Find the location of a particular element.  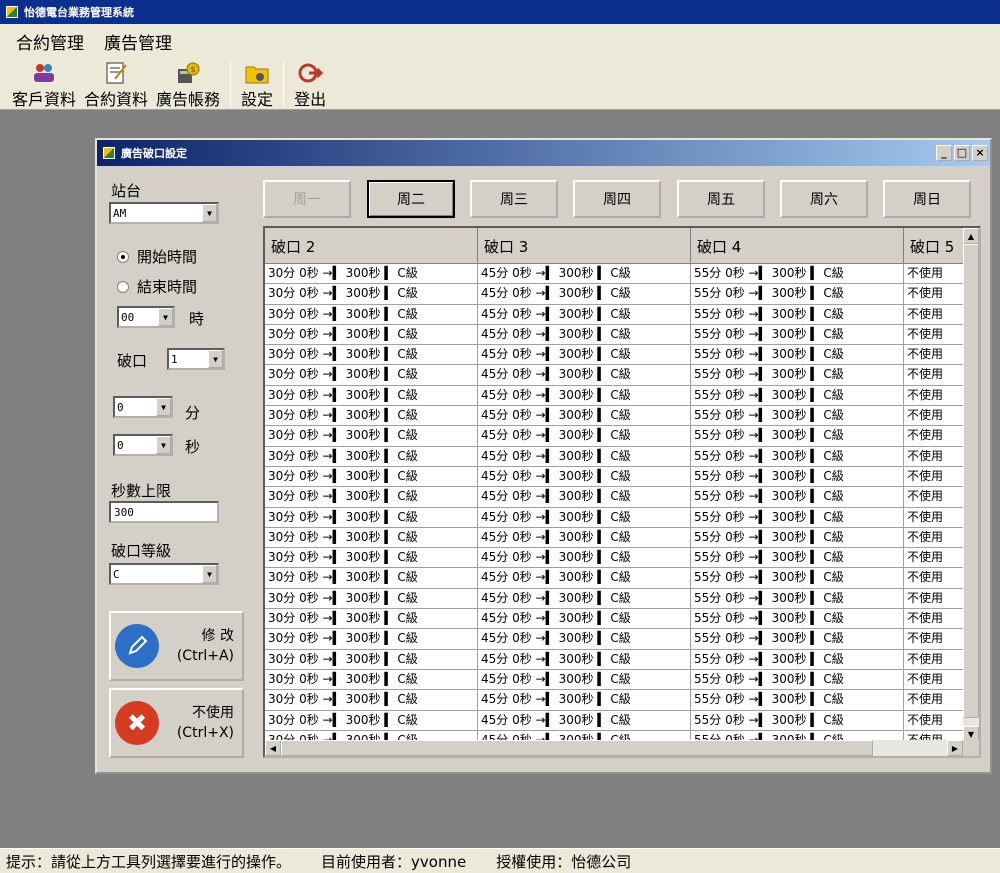

minimize-button: _ is located at coordinates (944, 153).